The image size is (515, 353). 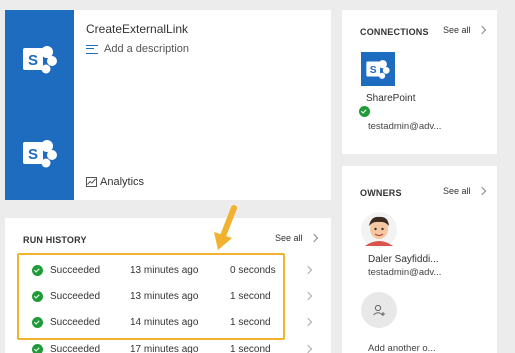 What do you see at coordinates (250, 348) in the screenshot?
I see `run-duration: 1 second` at bounding box center [250, 348].